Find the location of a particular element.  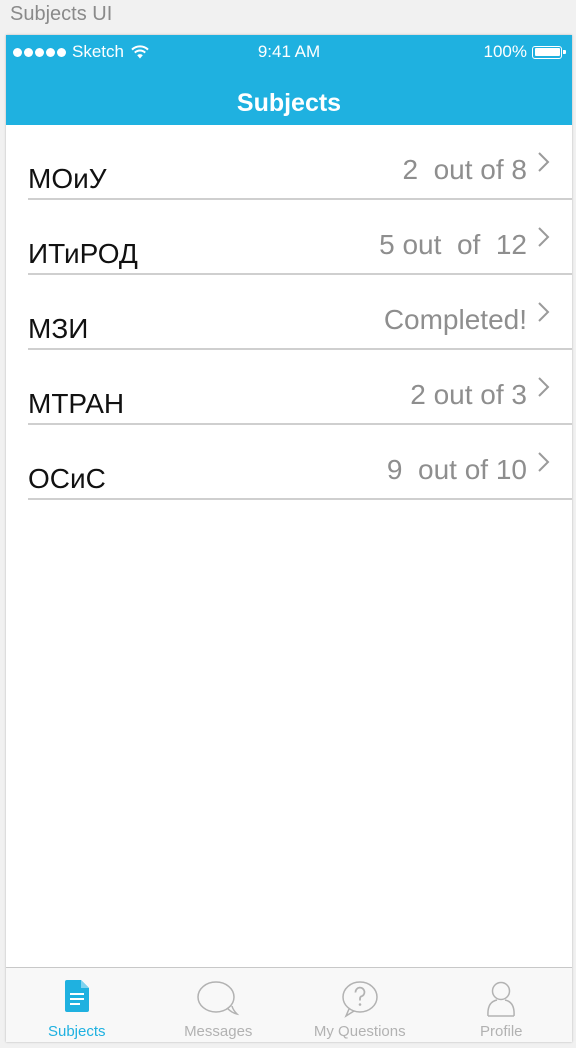

subject-progress: Completed! is located at coordinates (455, 319).